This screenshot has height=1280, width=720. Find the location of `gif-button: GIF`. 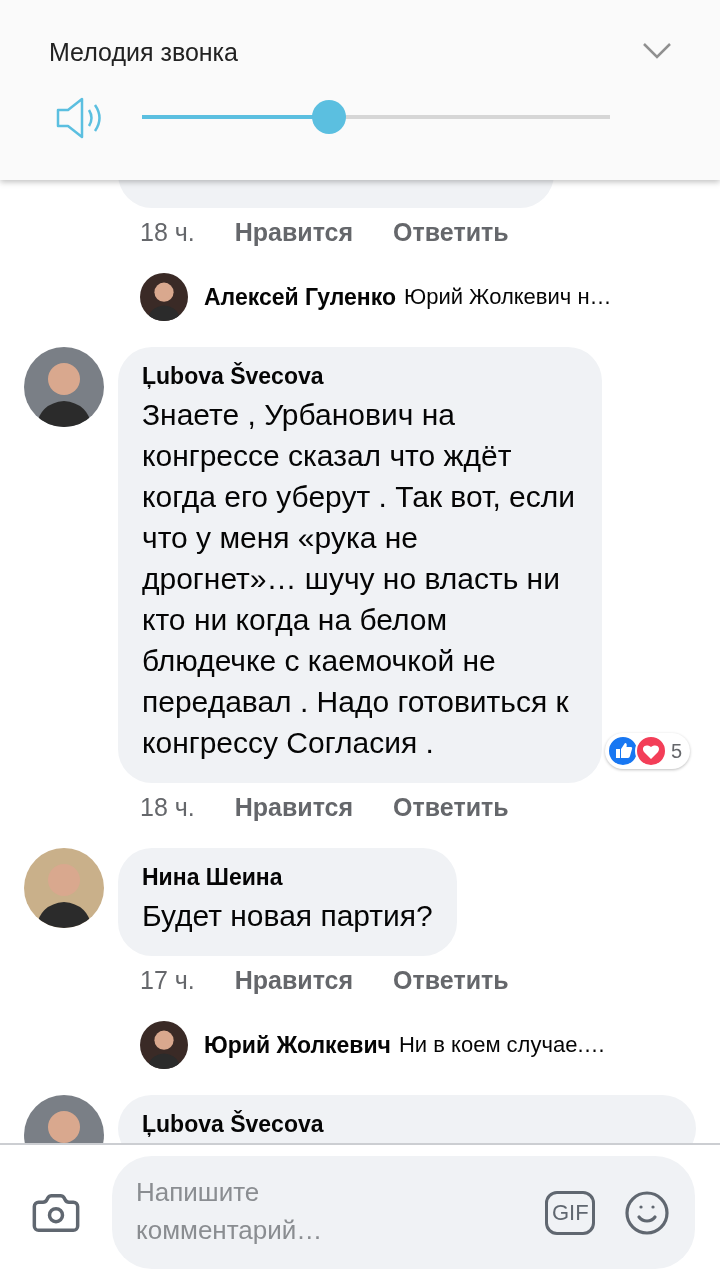

gif-button: GIF is located at coordinates (570, 1212).